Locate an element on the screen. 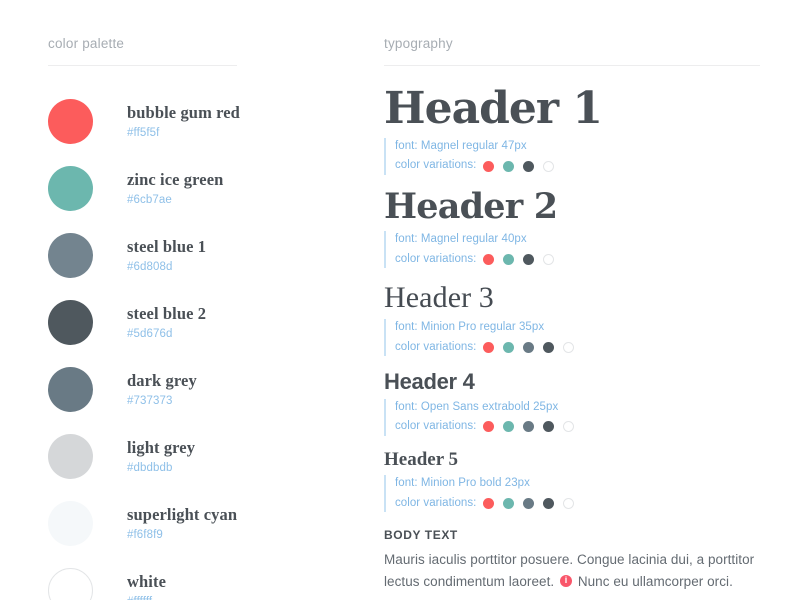 The height and width of the screenshot is (600, 800). typography-sample-text: Header 2 is located at coordinates (471, 206).